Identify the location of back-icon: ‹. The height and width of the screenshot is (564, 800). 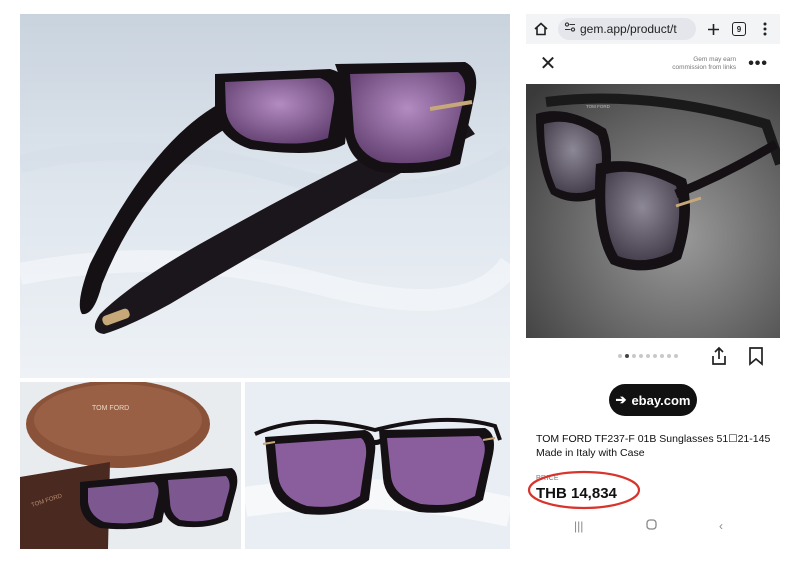
(721, 526).